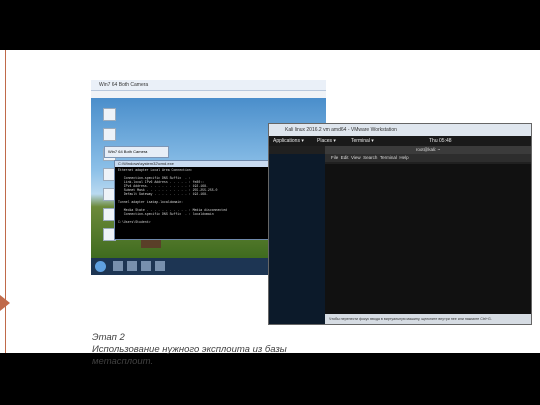  I want to click on kali-dock, so click(297, 239).